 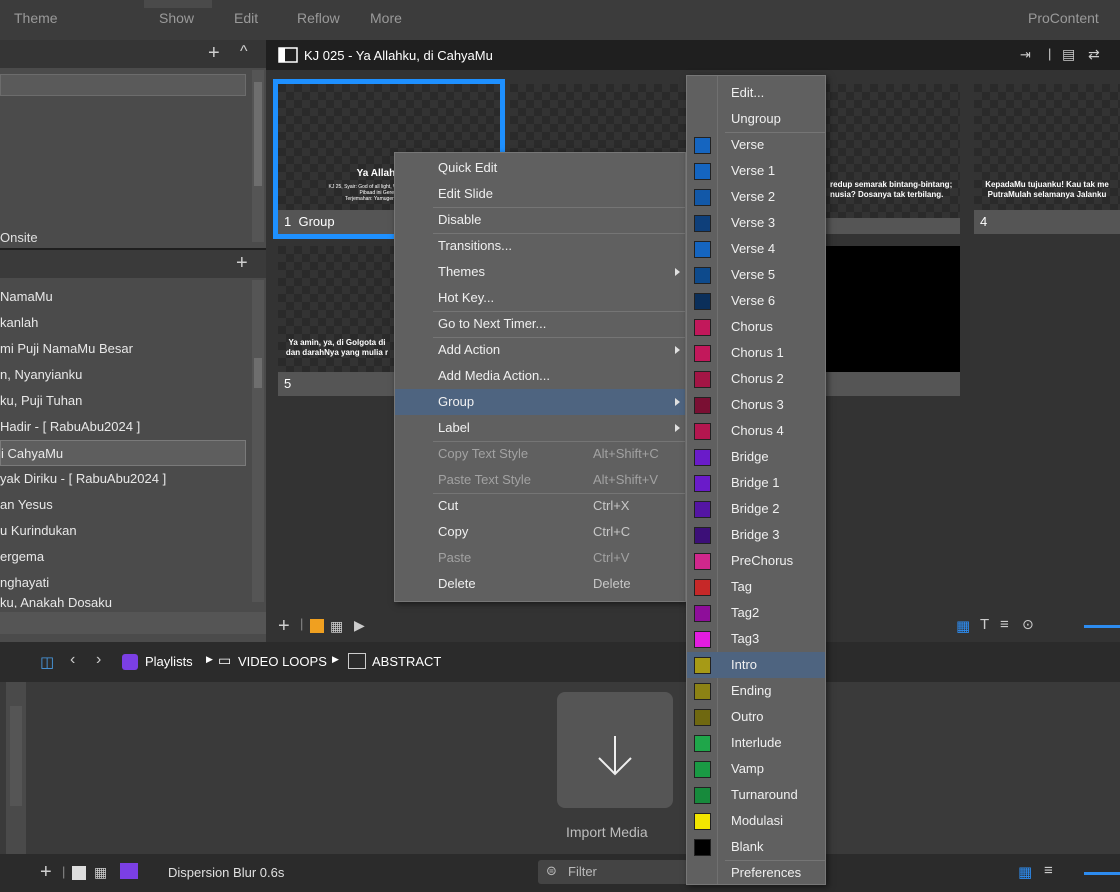 What do you see at coordinates (756, 561) in the screenshot?
I see `group-item-prechorus: PreChorus` at bounding box center [756, 561].